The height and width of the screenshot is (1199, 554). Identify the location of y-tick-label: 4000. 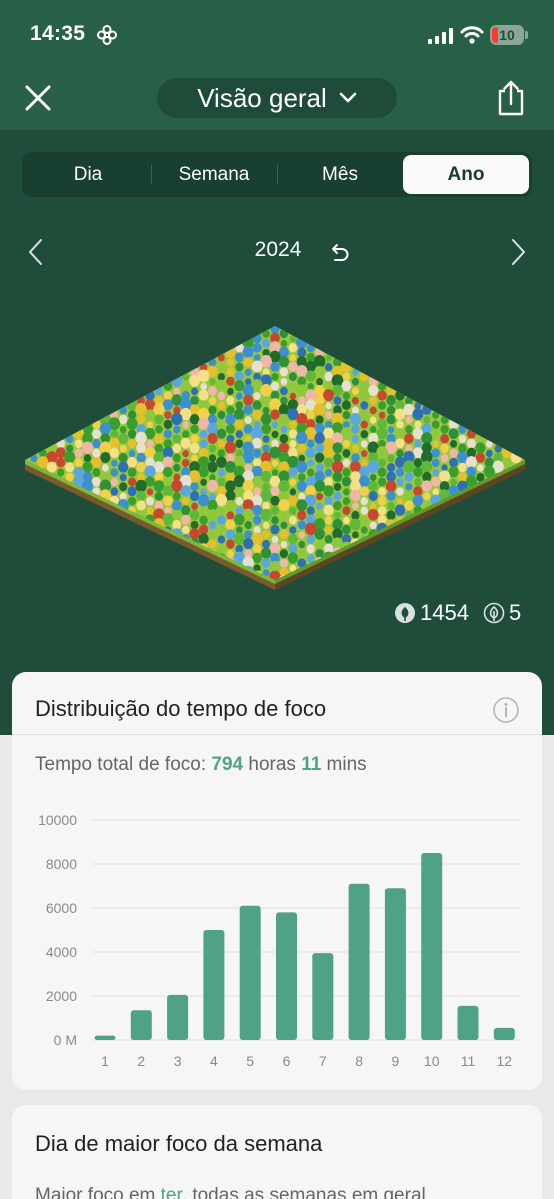
(61, 952).